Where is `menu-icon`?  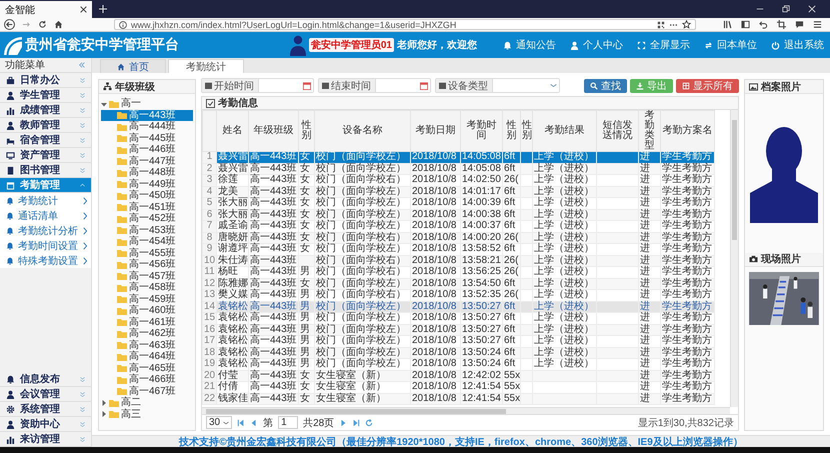 menu-icon is located at coordinates (817, 24).